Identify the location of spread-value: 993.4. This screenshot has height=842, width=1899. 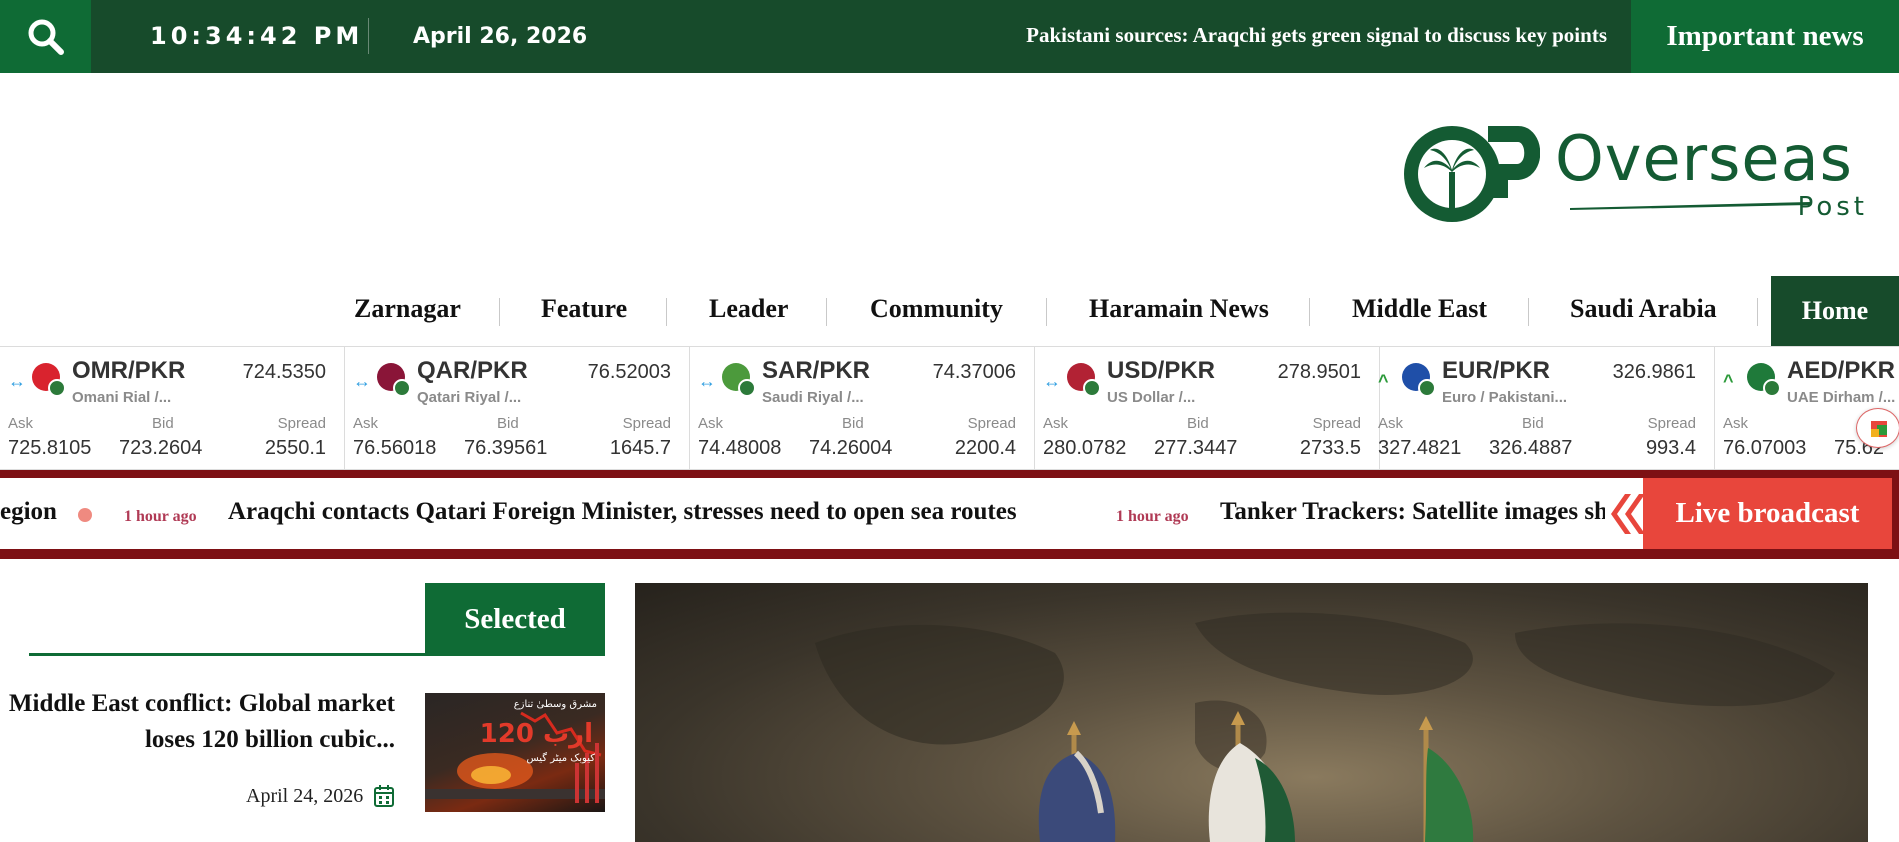
(1670, 448).